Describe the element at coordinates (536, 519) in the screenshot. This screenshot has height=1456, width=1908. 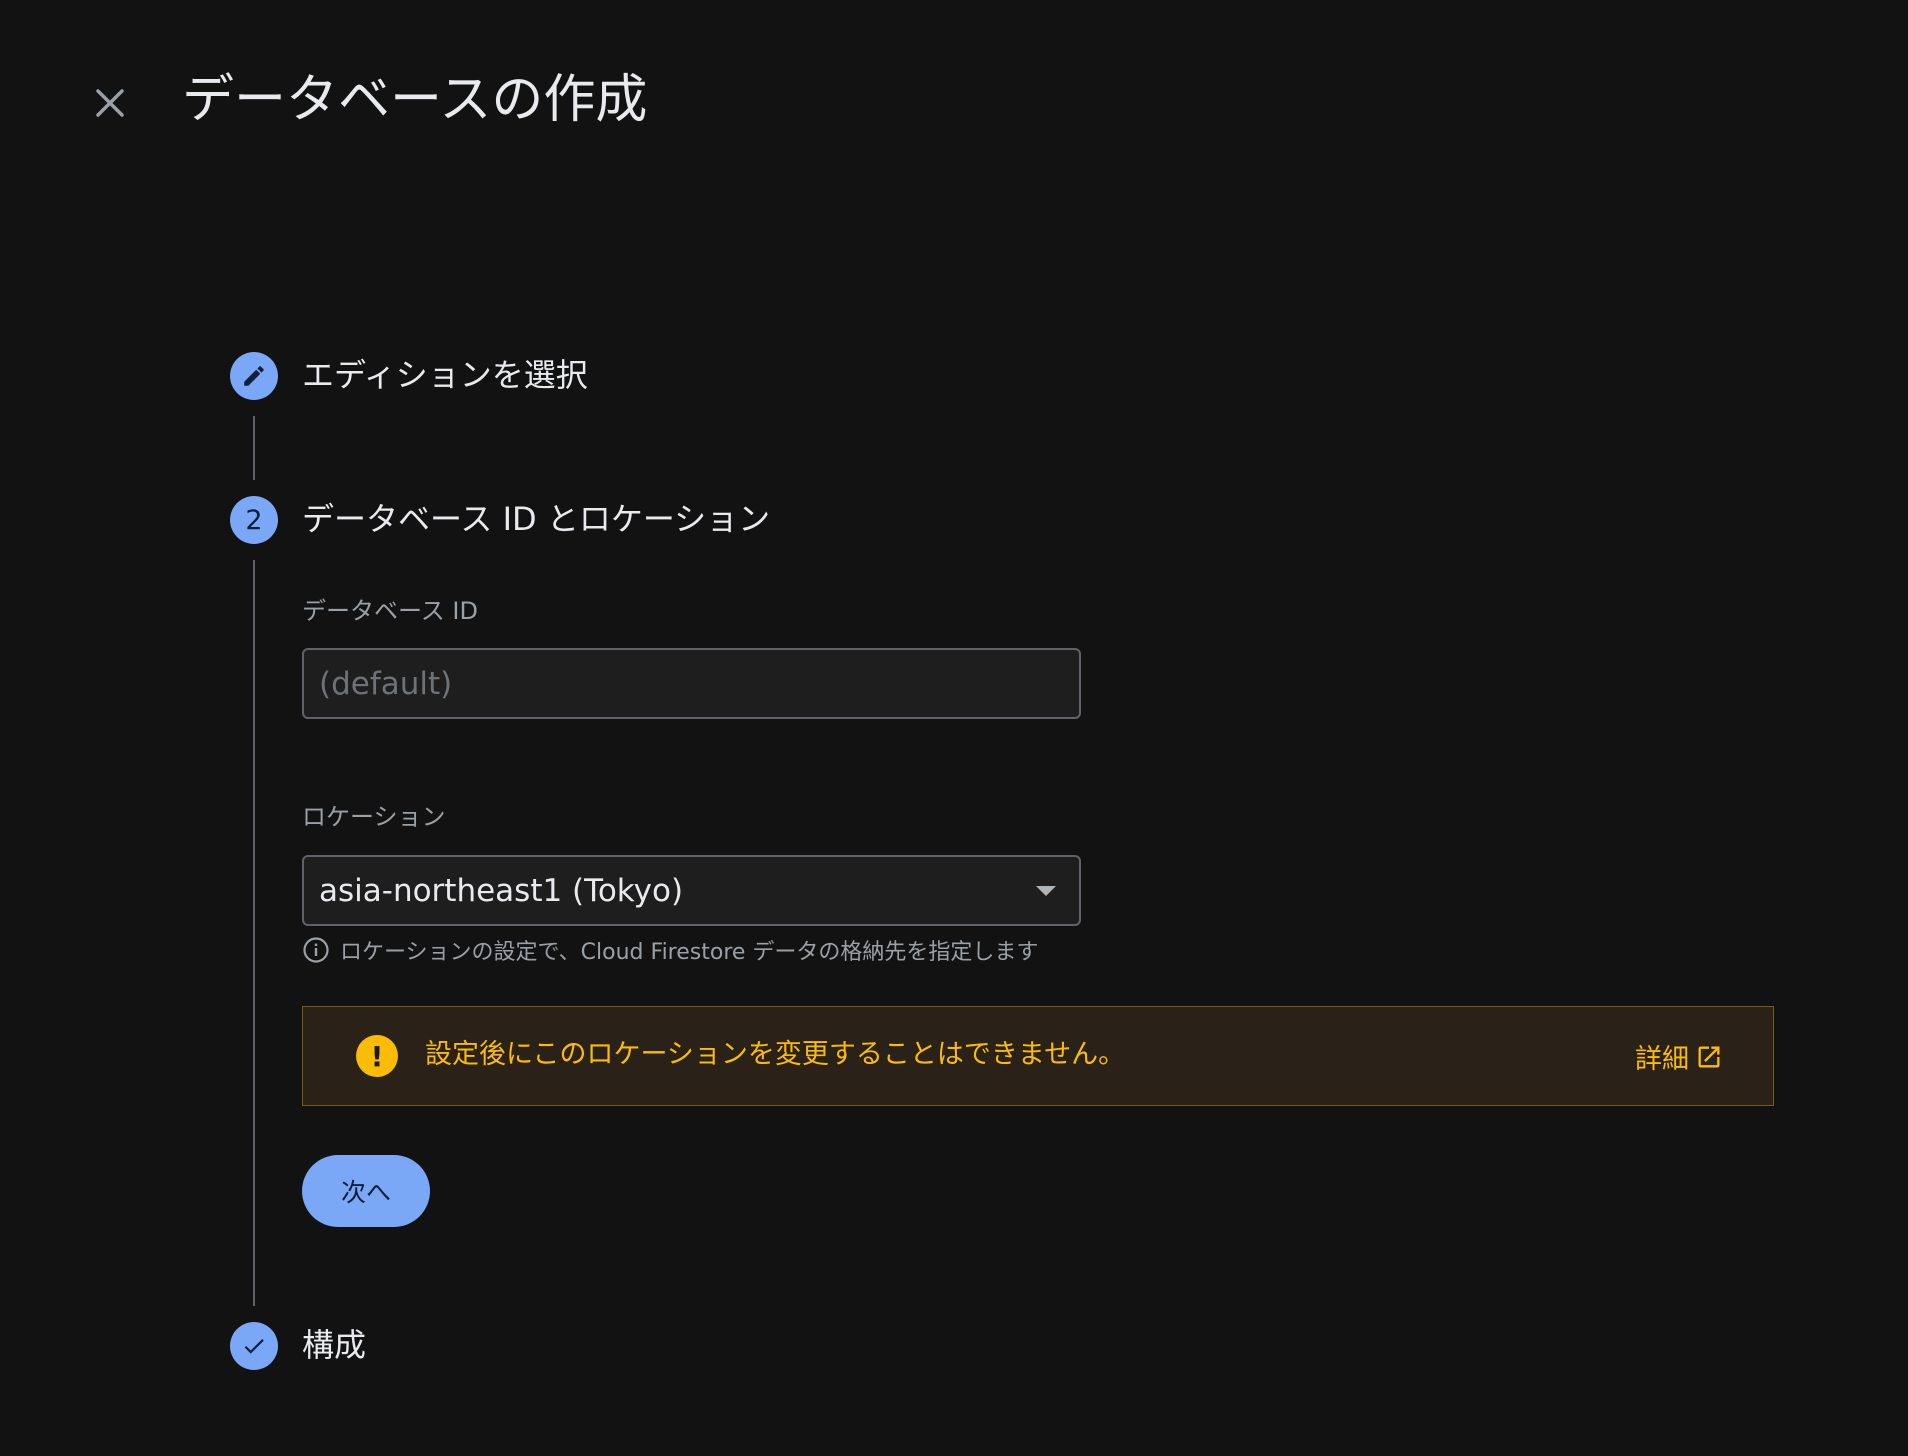
I see `step-2-label: データベース ID とロケーション` at that location.